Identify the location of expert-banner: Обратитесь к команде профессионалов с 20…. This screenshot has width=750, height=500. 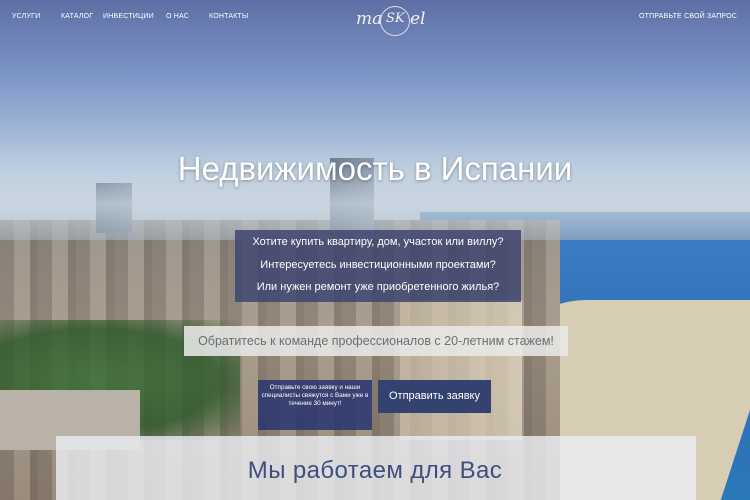
(376, 341).